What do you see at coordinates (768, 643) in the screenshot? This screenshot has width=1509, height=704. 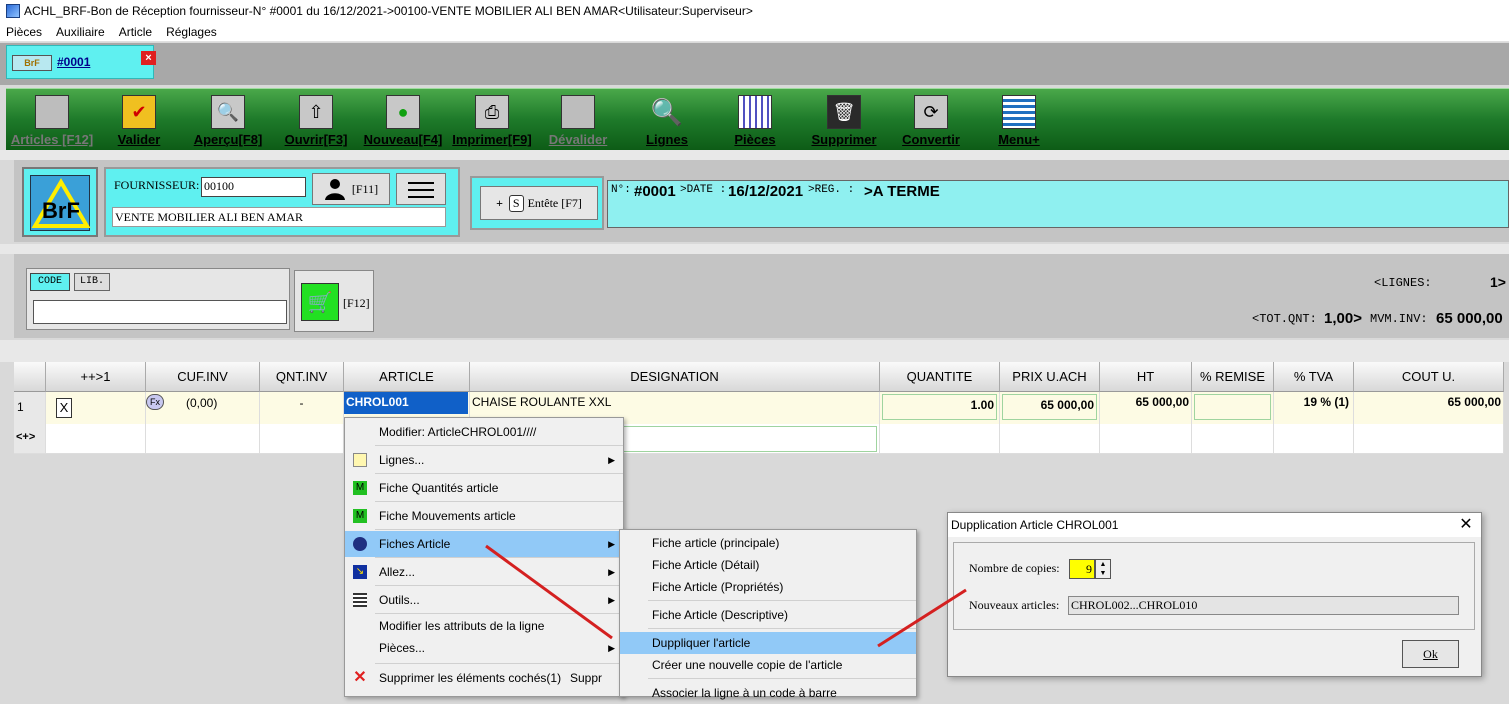 I see `sub-duppliquer-article: Duppliquer l'article` at bounding box center [768, 643].